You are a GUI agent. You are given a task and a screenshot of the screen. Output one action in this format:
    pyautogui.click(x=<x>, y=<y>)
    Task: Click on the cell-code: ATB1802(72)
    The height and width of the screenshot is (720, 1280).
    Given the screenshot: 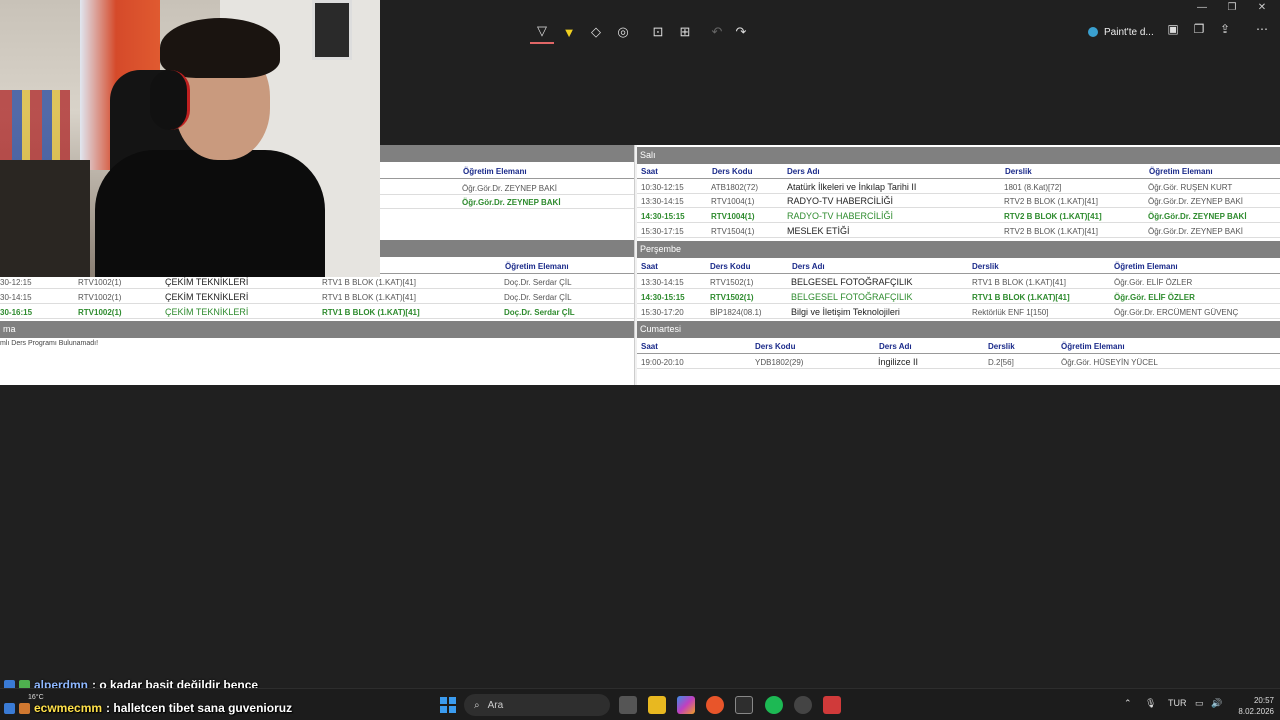 What is the action you would take?
    pyautogui.click(x=734, y=187)
    